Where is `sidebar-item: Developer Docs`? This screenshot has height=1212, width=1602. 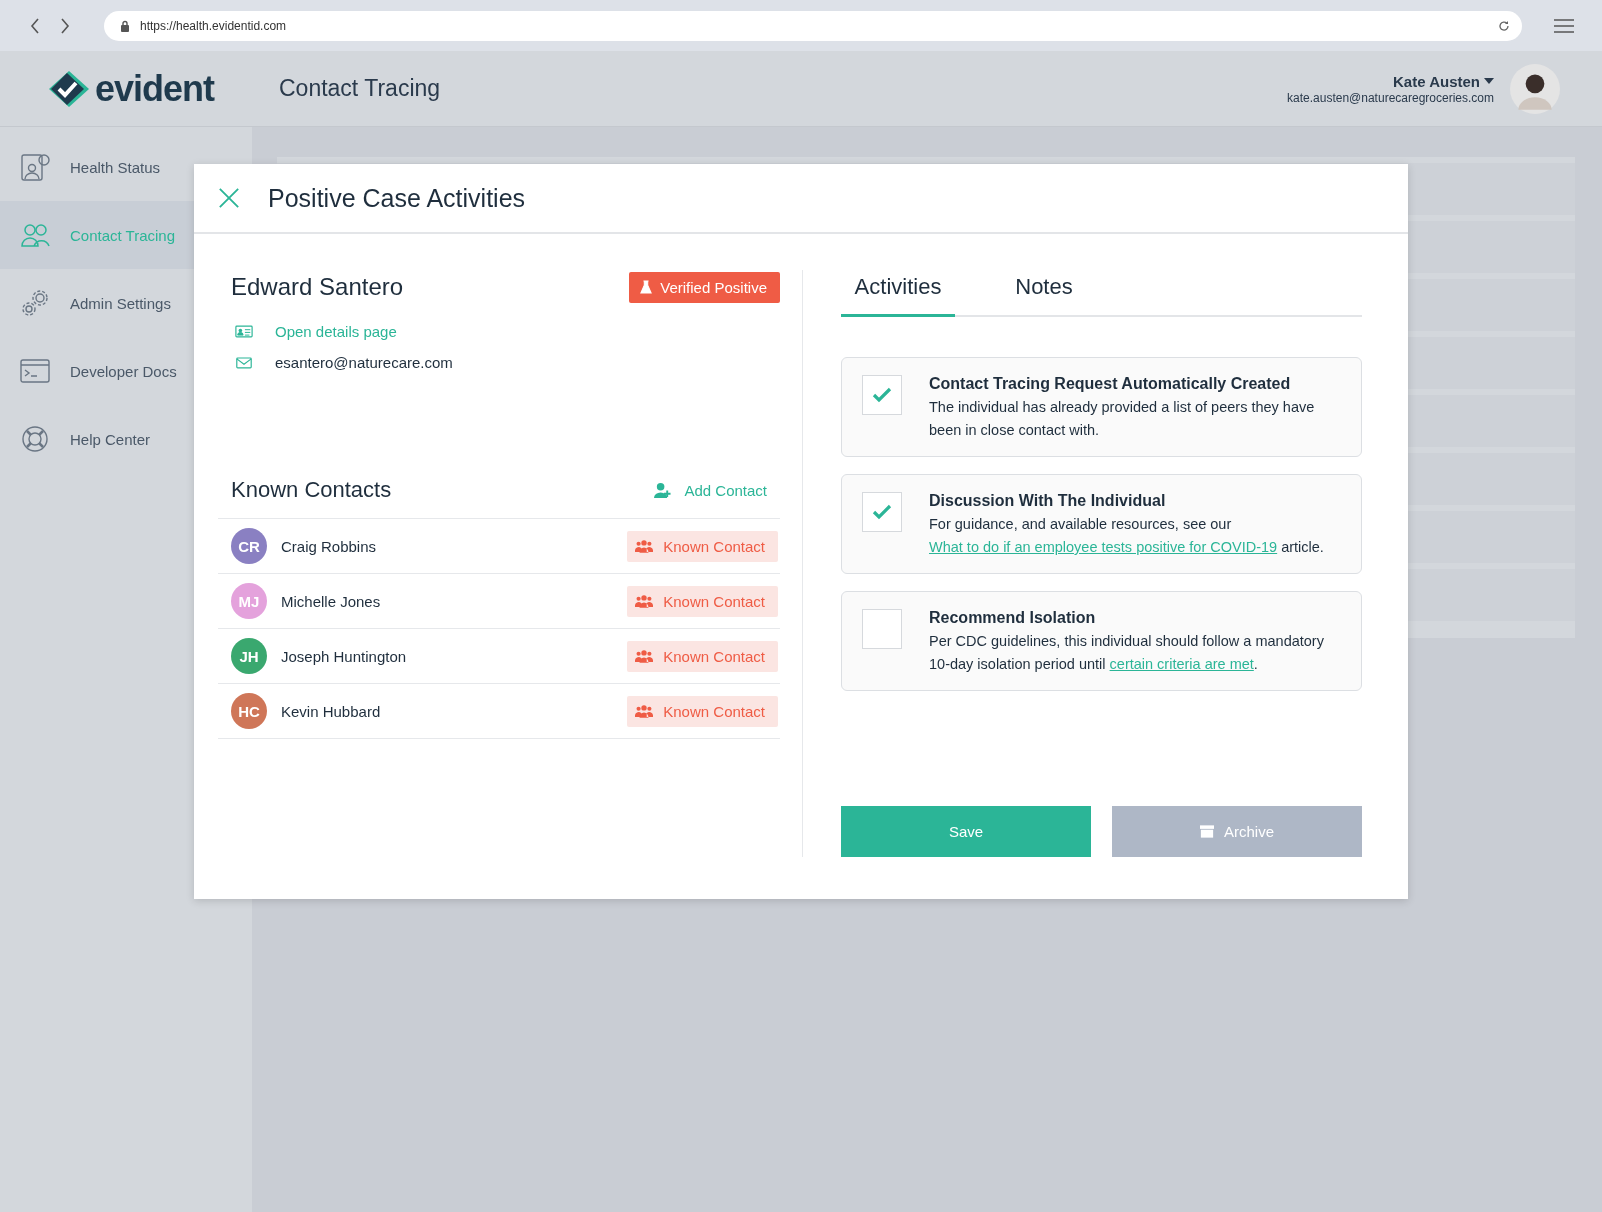
sidebar-item: Developer Docs is located at coordinates (126, 371).